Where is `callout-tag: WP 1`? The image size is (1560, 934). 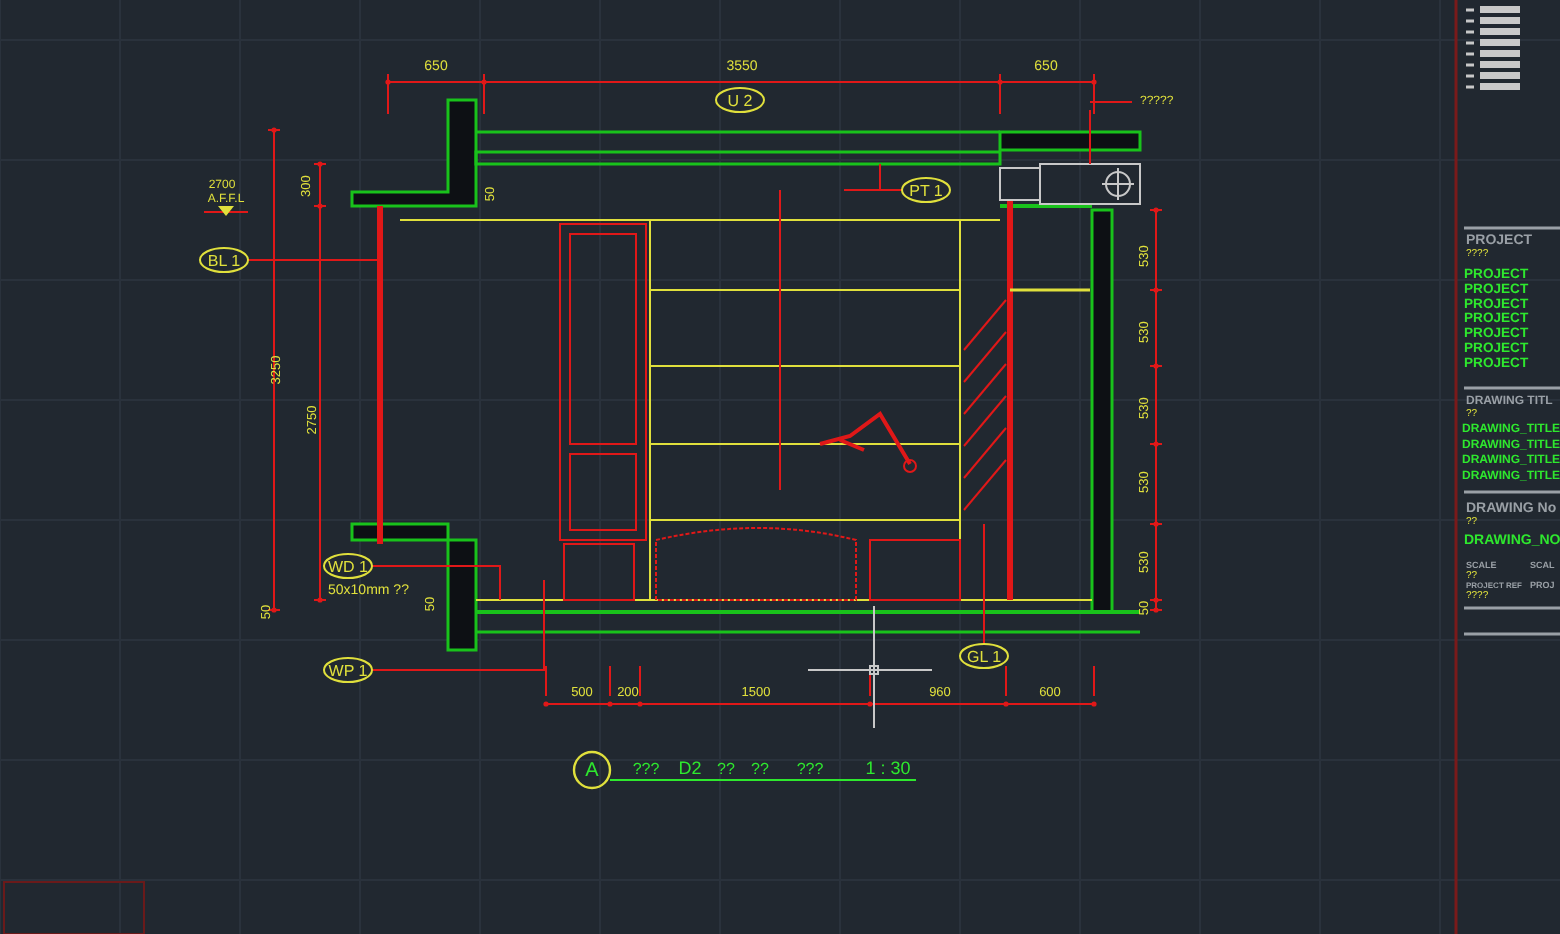 callout-tag: WP 1 is located at coordinates (348, 670).